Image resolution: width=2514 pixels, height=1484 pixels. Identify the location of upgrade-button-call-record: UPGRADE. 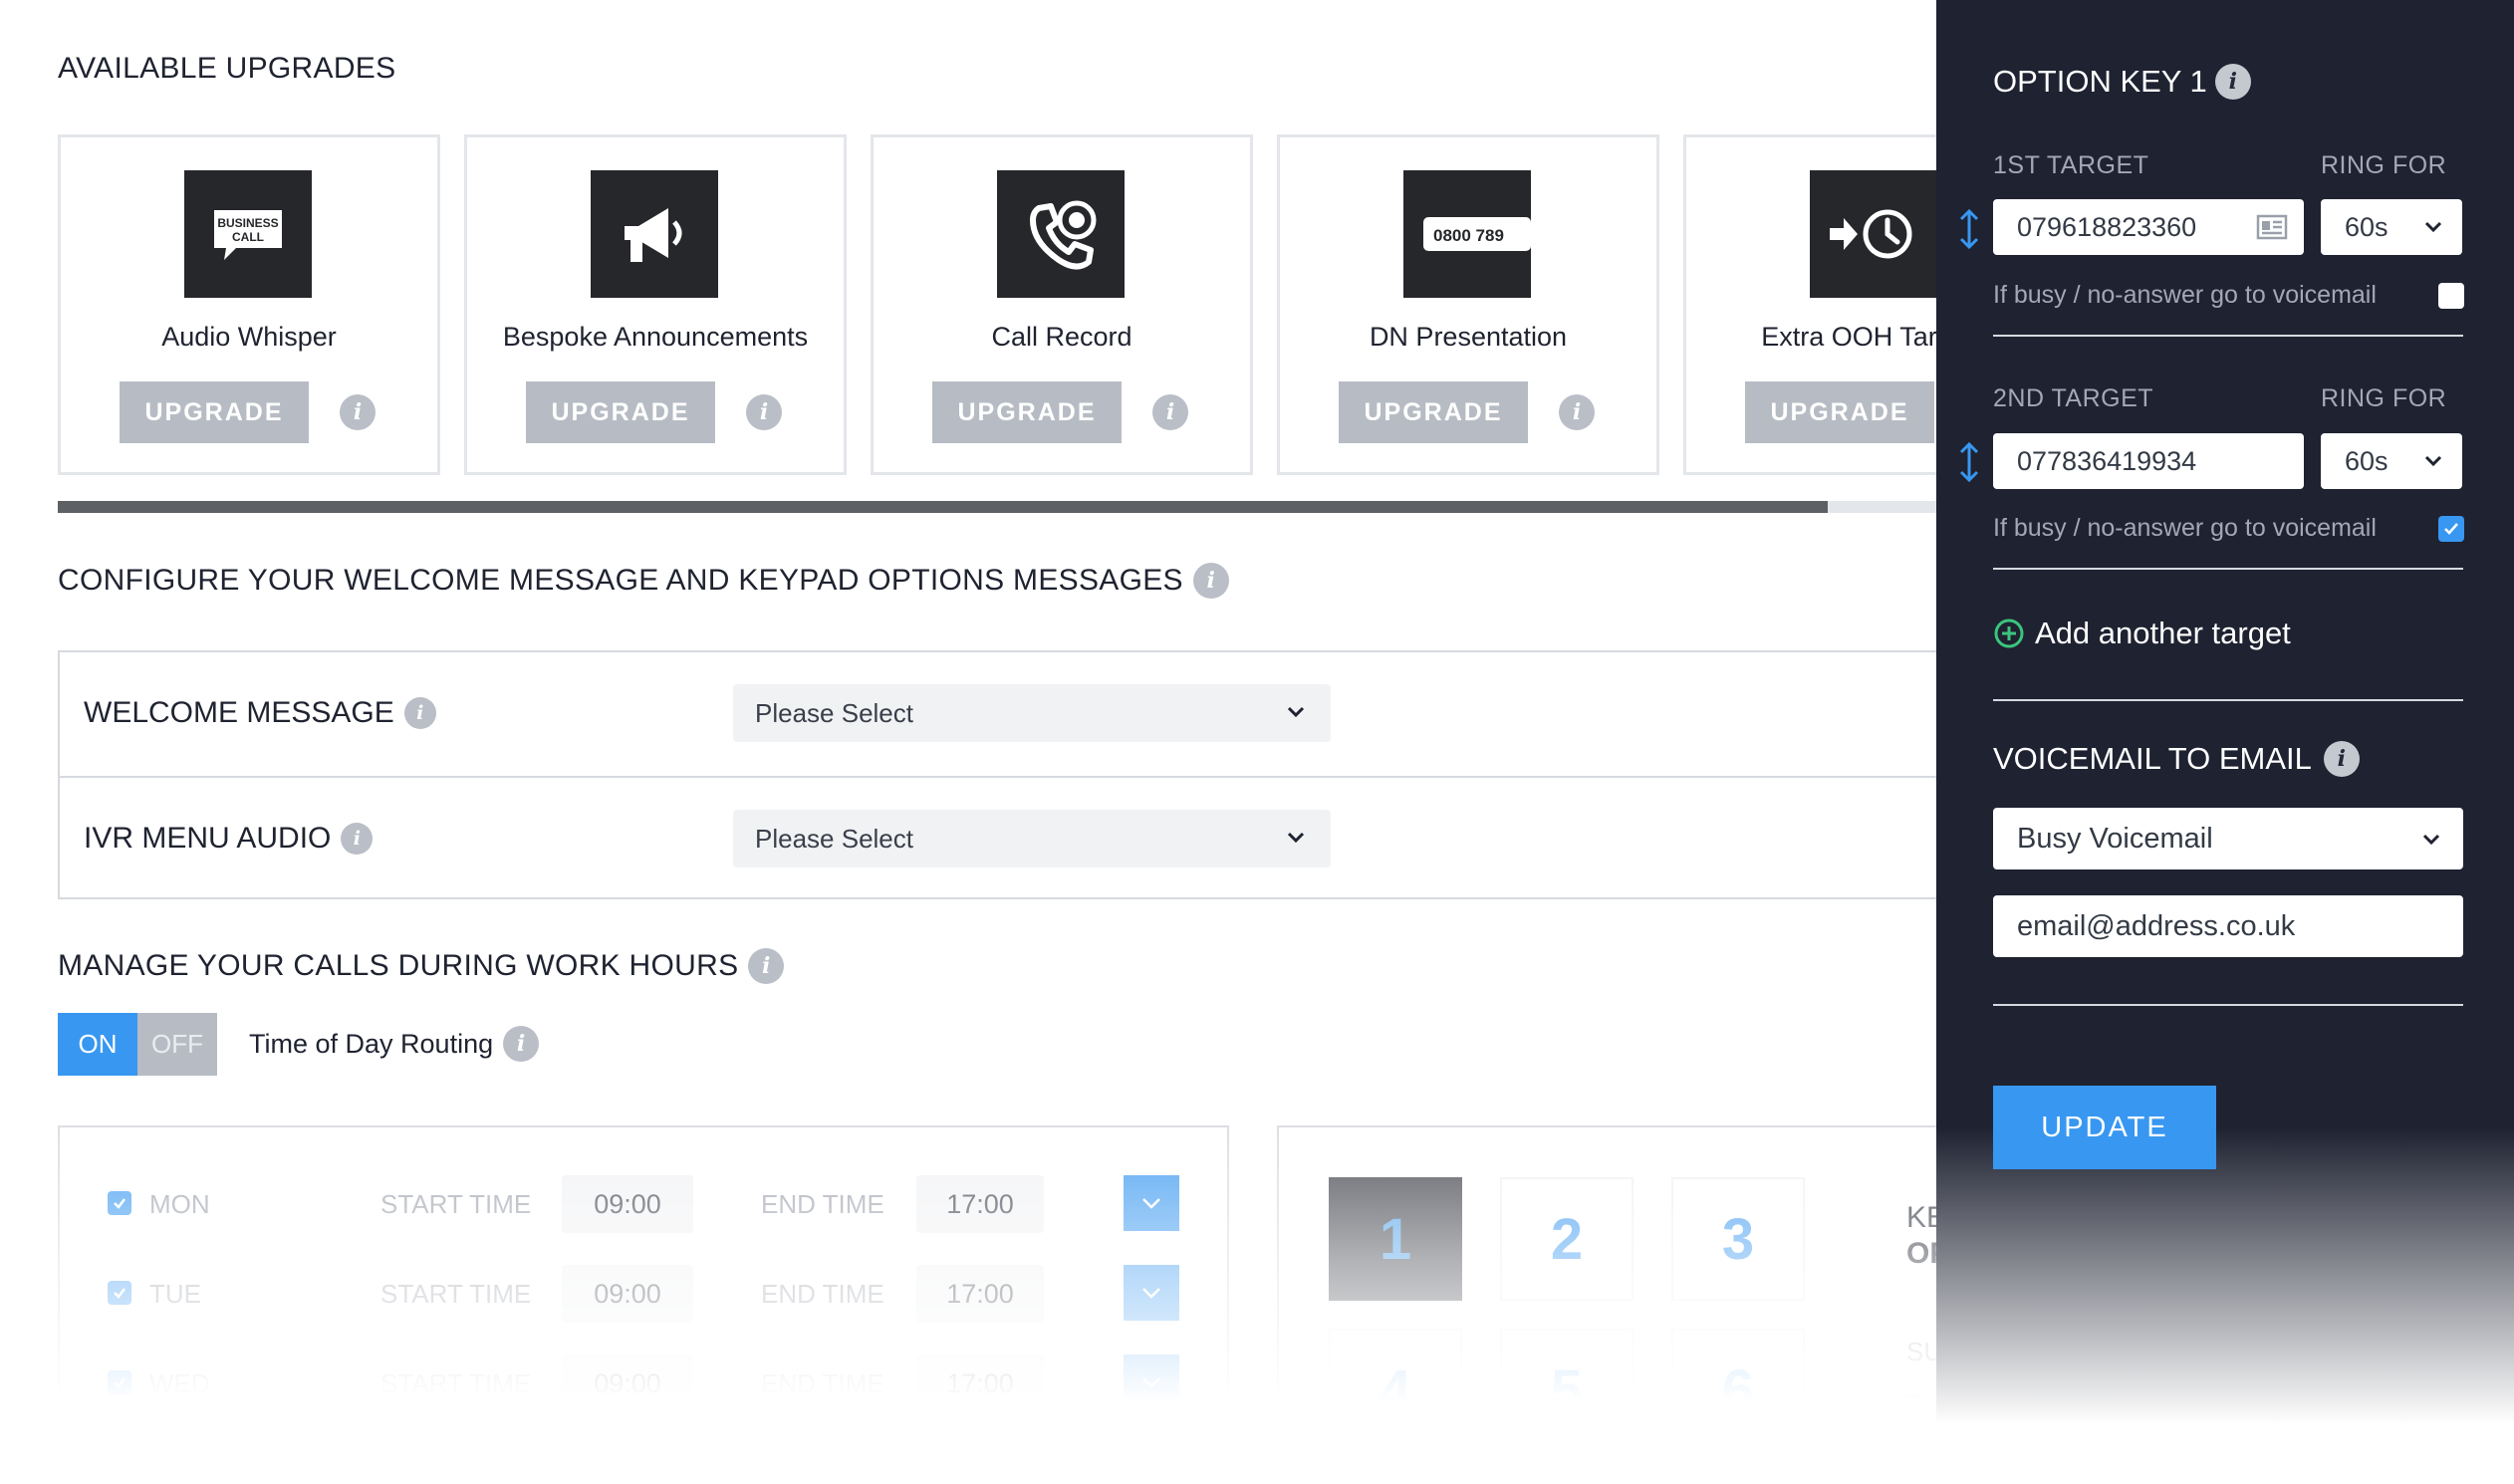
(1027, 412).